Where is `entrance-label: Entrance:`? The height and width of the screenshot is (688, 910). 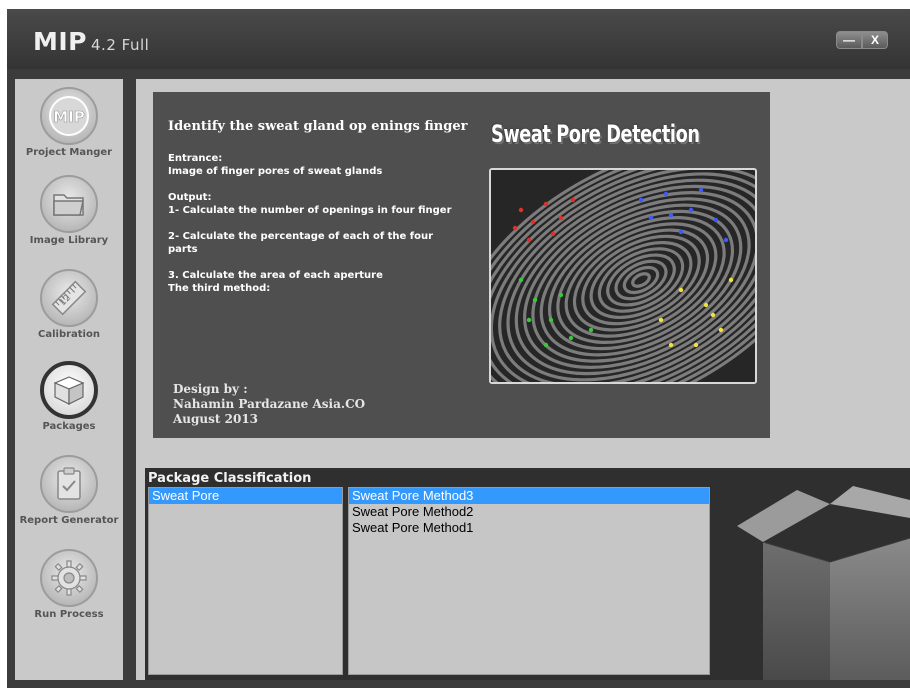 entrance-label: Entrance: is located at coordinates (195, 158).